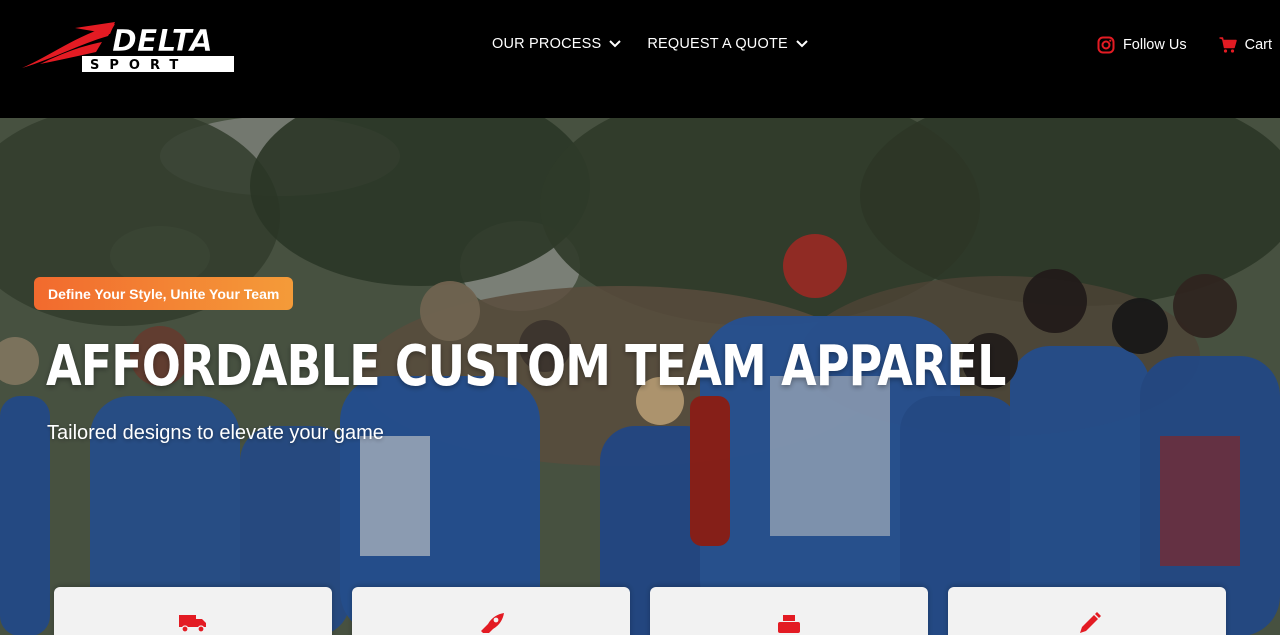 This screenshot has width=1280, height=635. Describe the element at coordinates (526, 366) in the screenshot. I see `hero-headline: AFFORDABLE CUSTOM TEAM APPAREL` at that location.